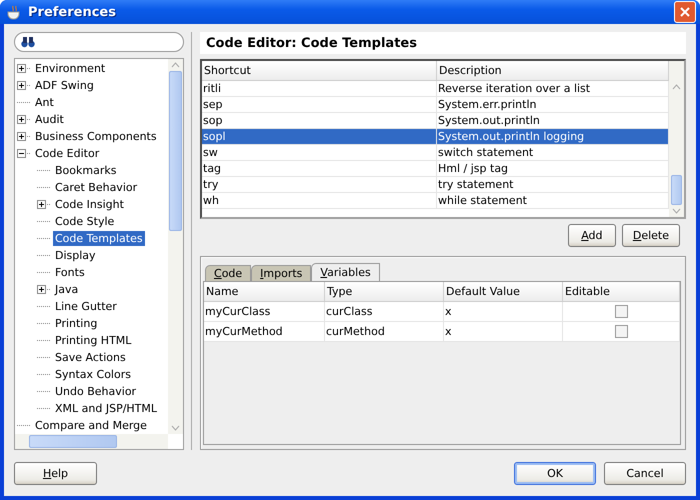  Describe the element at coordinates (443, 43) in the screenshot. I see `page-heading: Code Editor: Code Templates` at that location.